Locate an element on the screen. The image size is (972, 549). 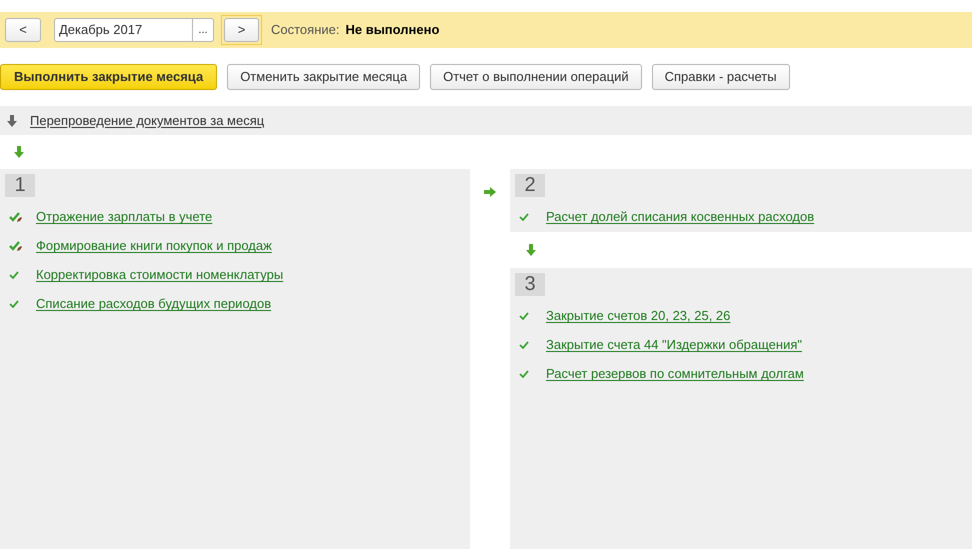
action-button: Справки - расчеты is located at coordinates (721, 77).